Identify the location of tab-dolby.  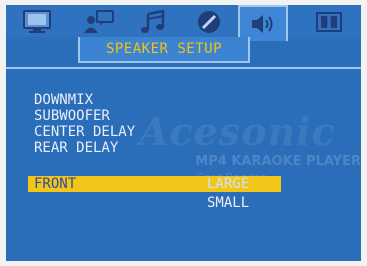
(329, 22).